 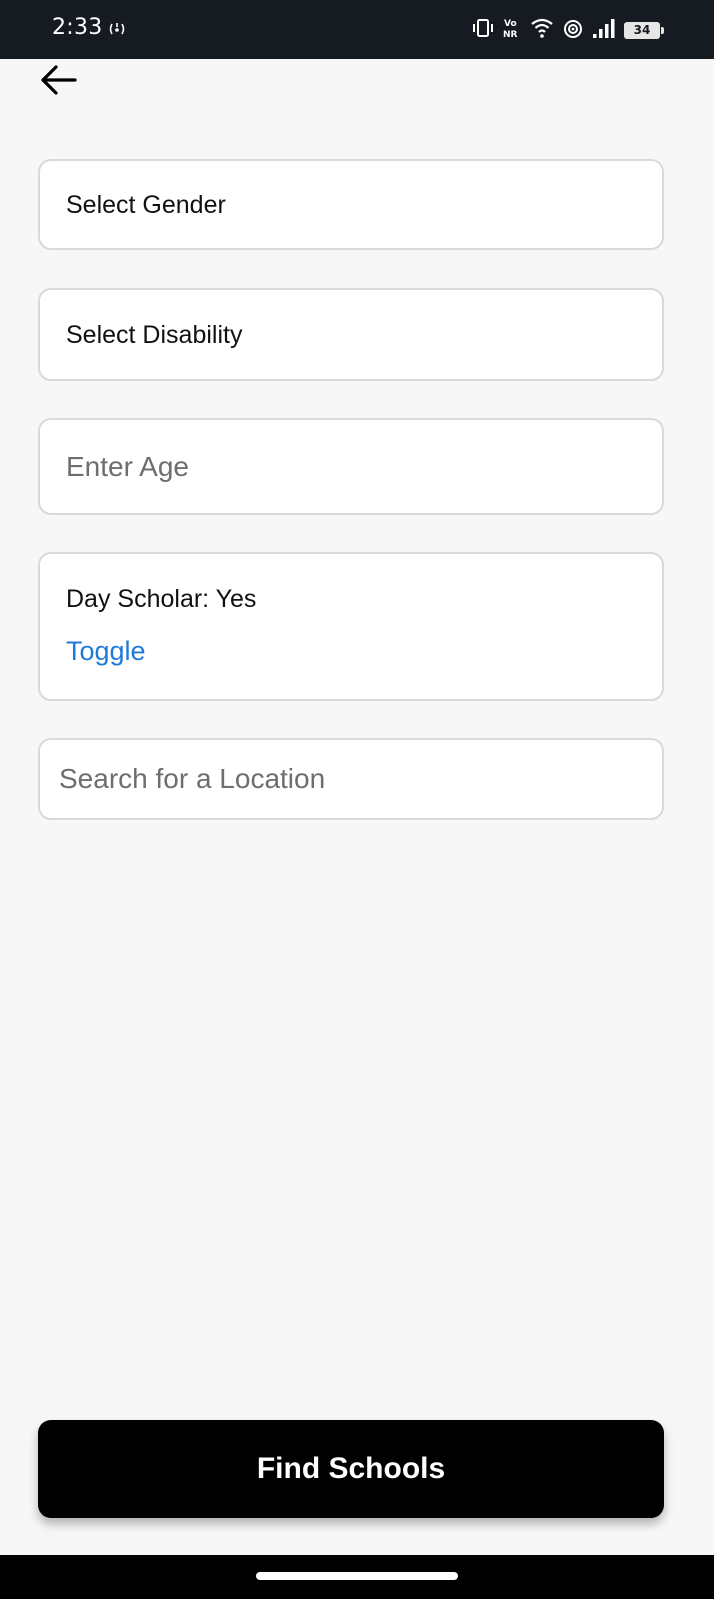 I want to click on location-field-container, so click(x=351, y=779).